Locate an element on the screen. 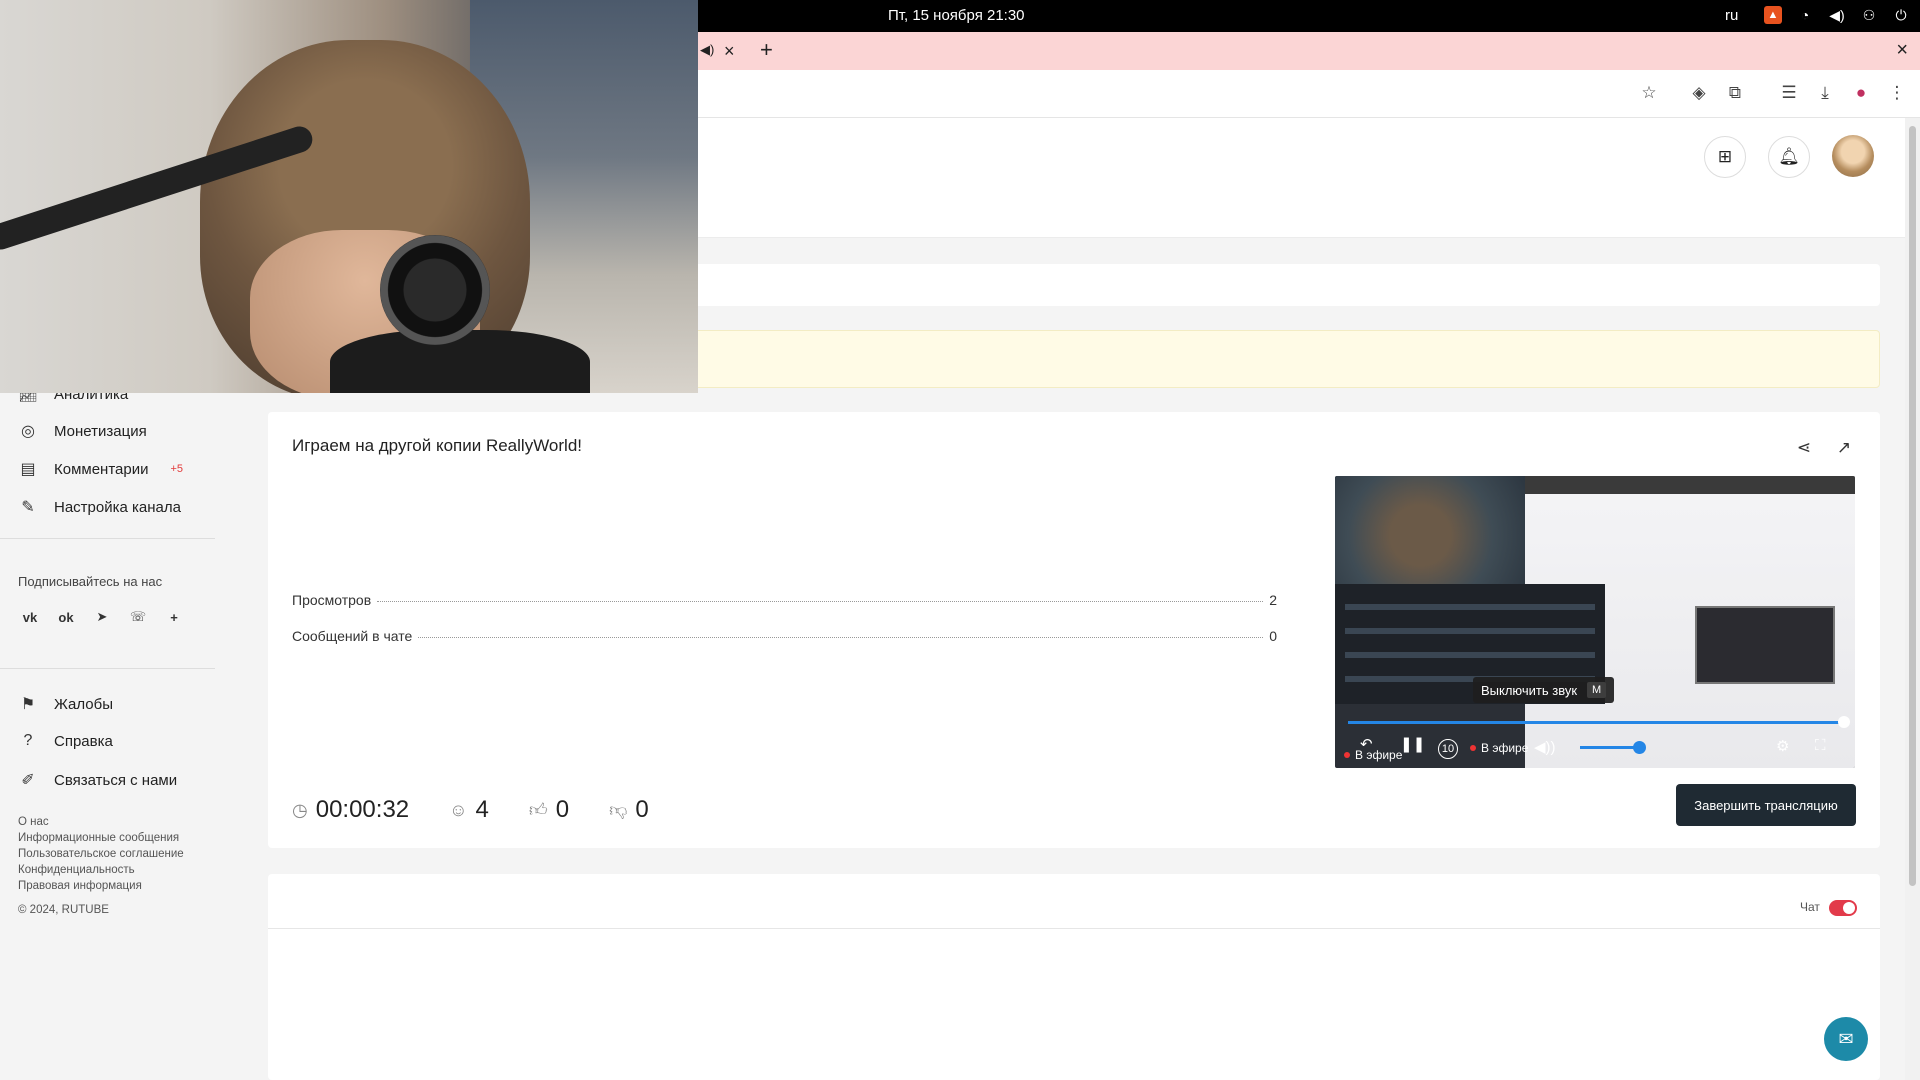 The width and height of the screenshot is (1920, 1080). new-tab-button: + is located at coordinates (766, 50).